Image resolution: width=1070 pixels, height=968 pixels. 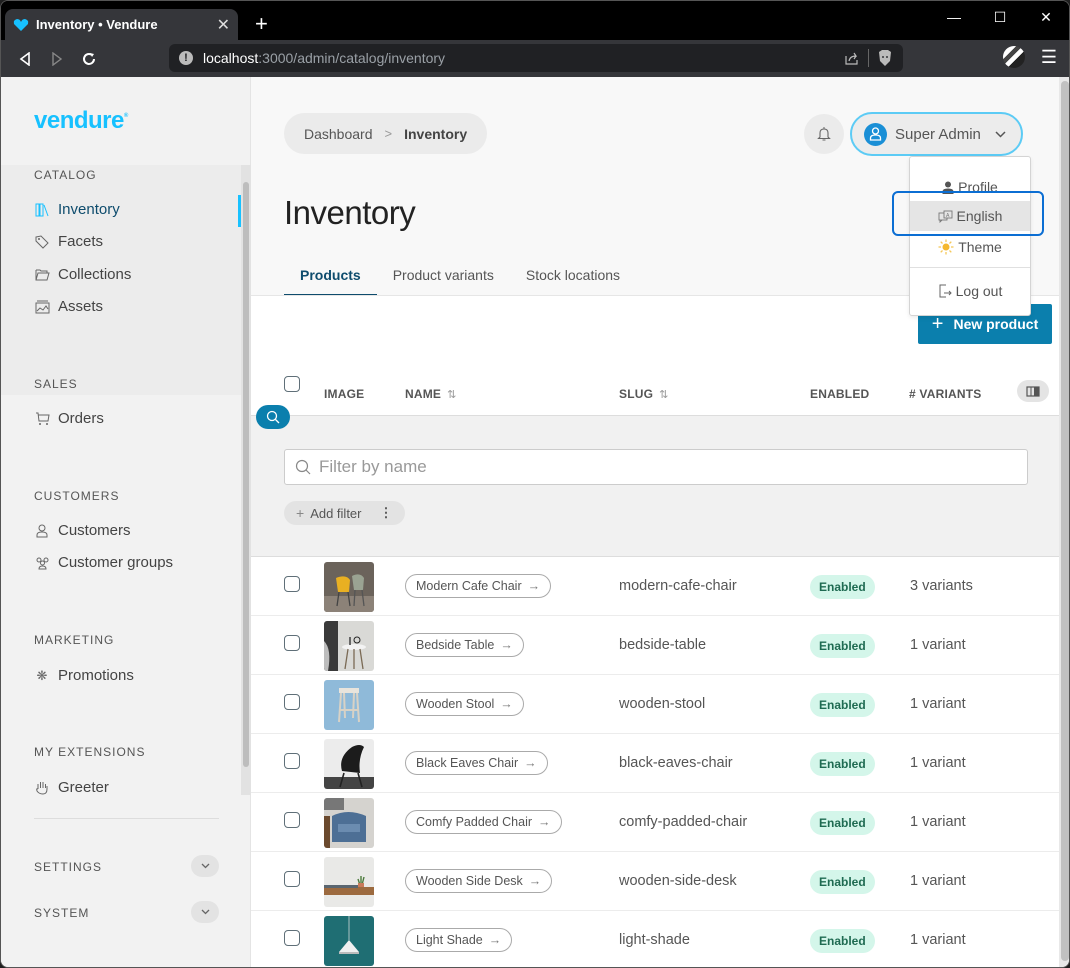 I want to click on back-arrow-icon, so click(x=24, y=58).